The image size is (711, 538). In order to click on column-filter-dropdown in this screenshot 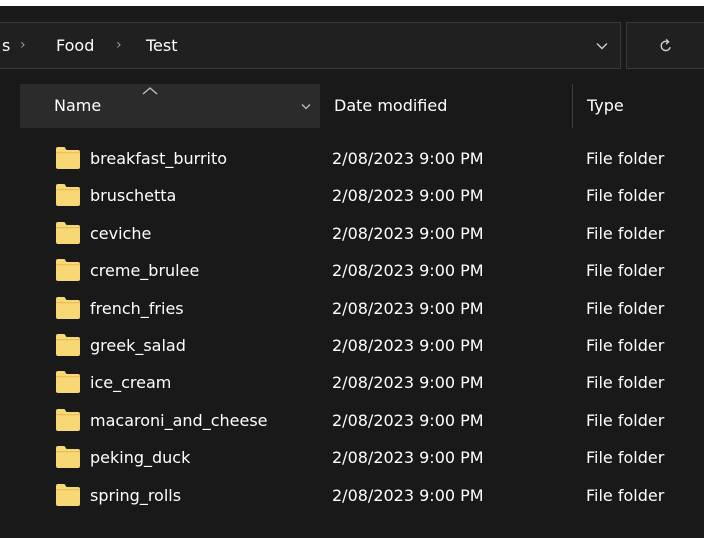, I will do `click(306, 106)`.